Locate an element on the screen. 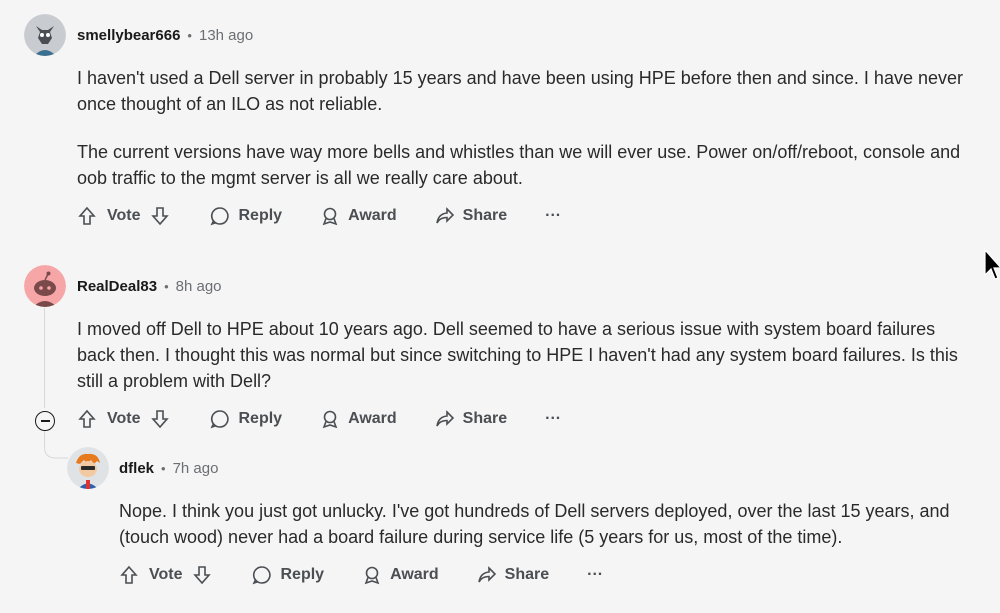  comment-meta: dflek • 7h ago is located at coordinates (168, 468).